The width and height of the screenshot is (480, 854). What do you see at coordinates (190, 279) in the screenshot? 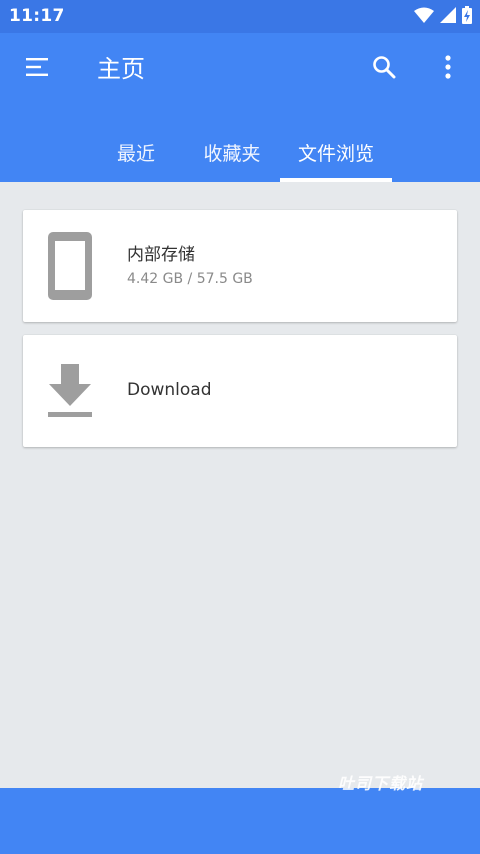
I see `storage-usage: 4.42 GB / 57.5 GB` at bounding box center [190, 279].